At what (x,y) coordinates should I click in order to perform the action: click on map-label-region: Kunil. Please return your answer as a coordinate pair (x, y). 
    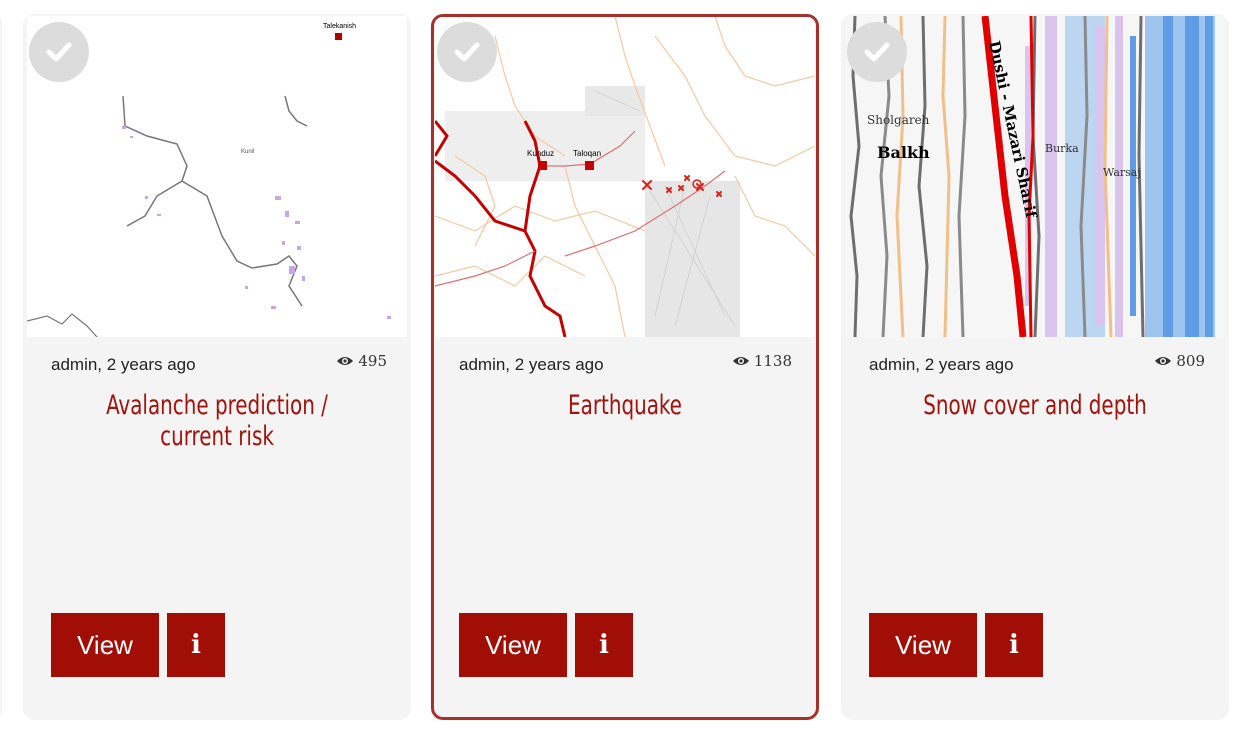
    Looking at the image, I should click on (247, 152).